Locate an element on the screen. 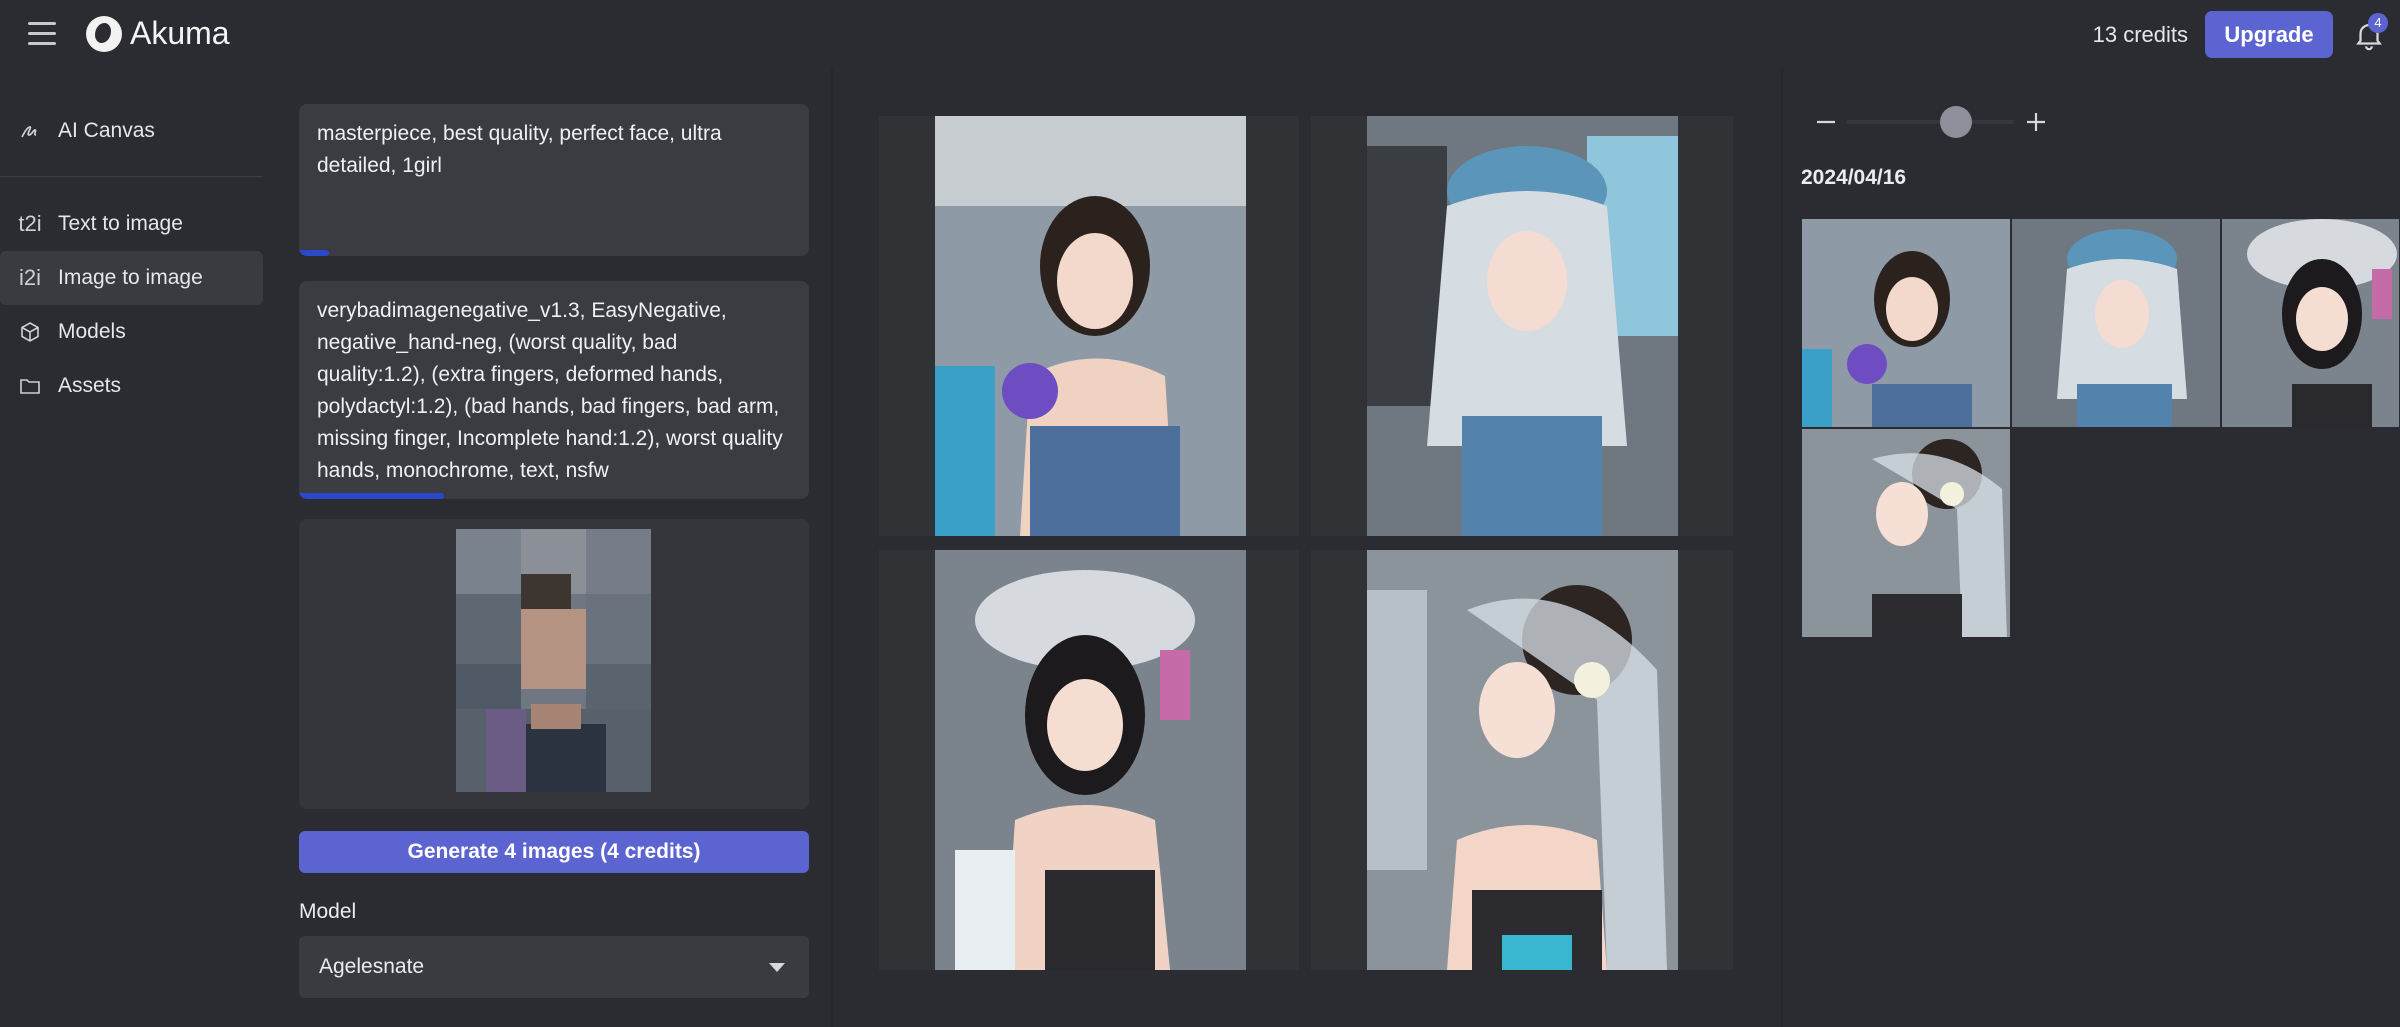  scribble-icon is located at coordinates (30, 131).